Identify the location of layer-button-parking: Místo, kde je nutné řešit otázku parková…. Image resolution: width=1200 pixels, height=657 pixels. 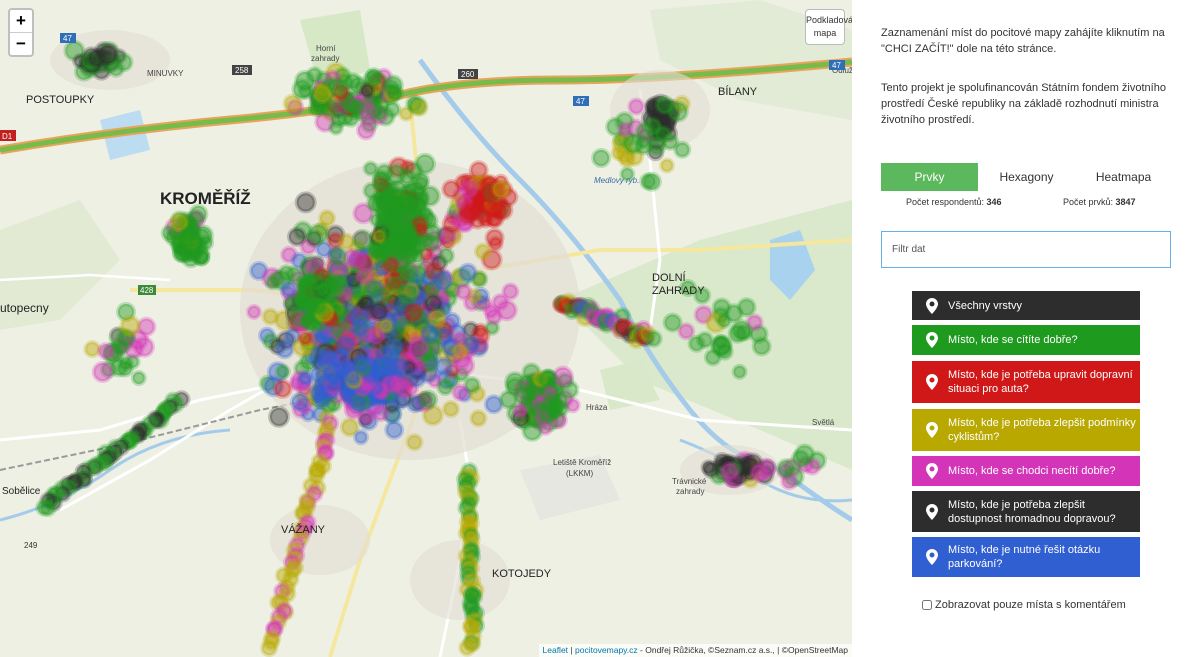
(1026, 557).